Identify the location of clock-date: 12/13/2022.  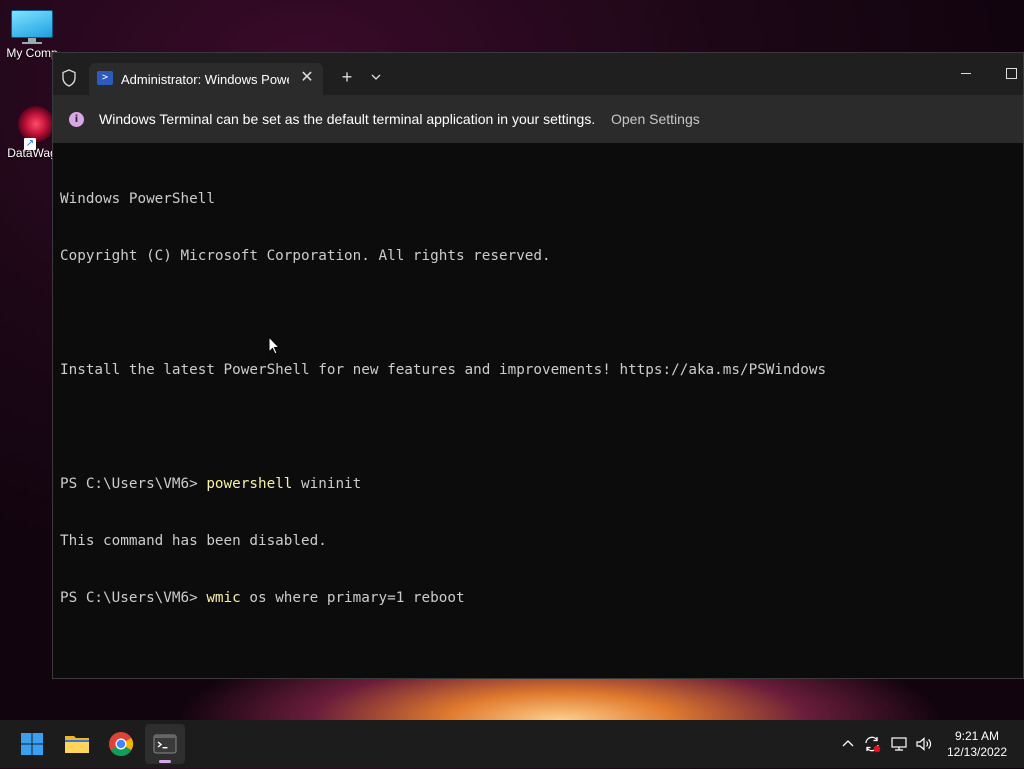
(977, 752).